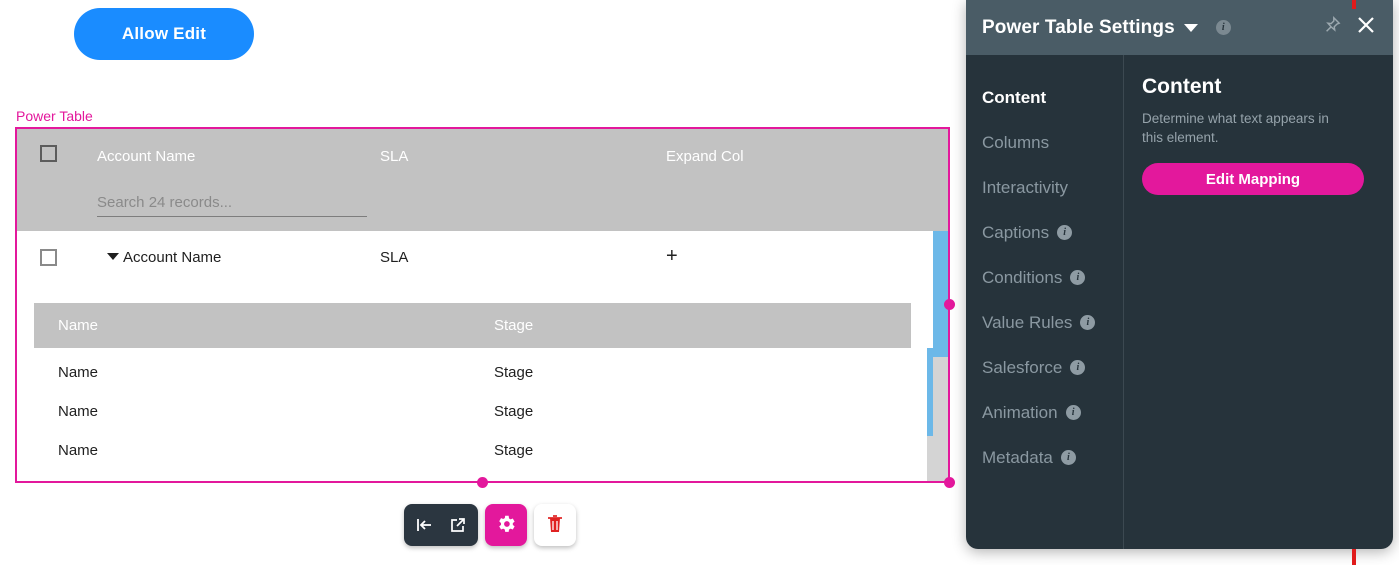 Image resolution: width=1399 pixels, height=565 pixels. Describe the element at coordinates (1014, 97) in the screenshot. I see `sidebar-item-label: Content` at that location.